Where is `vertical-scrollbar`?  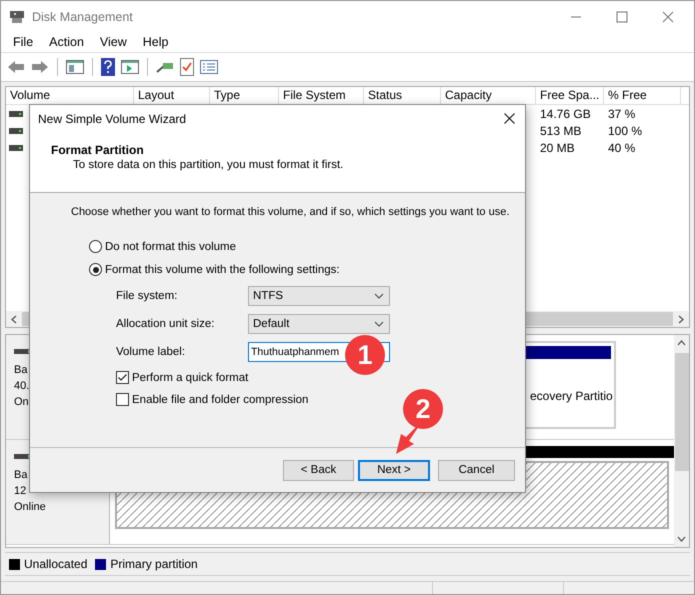 vertical-scrollbar is located at coordinates (681, 441).